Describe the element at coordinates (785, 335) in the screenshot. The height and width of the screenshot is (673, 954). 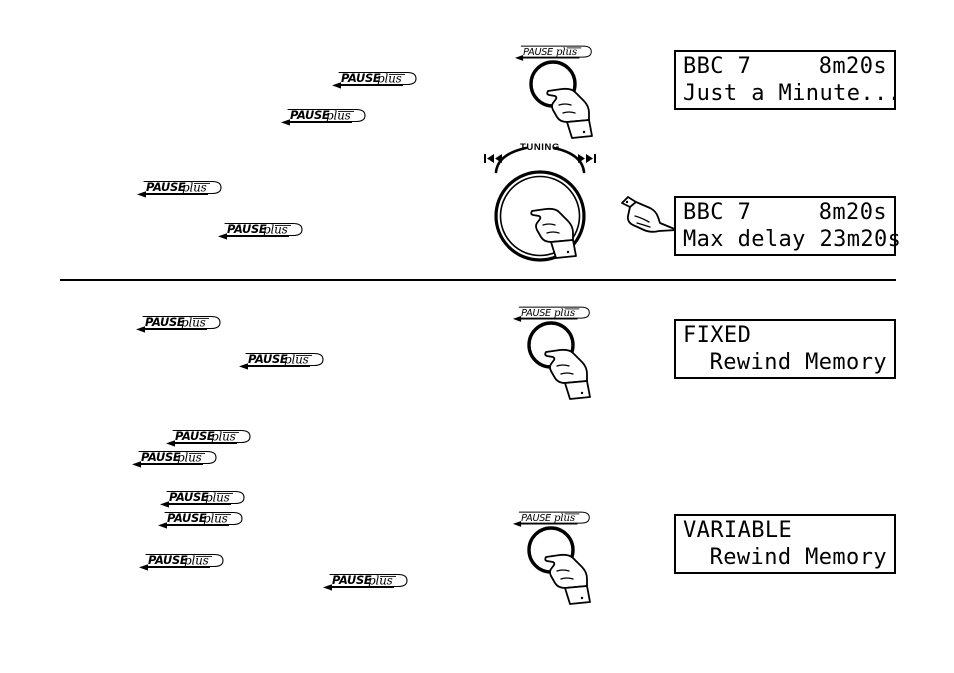
I see `lcd-display-fixed-rewind-line-1: FIXED` at that location.